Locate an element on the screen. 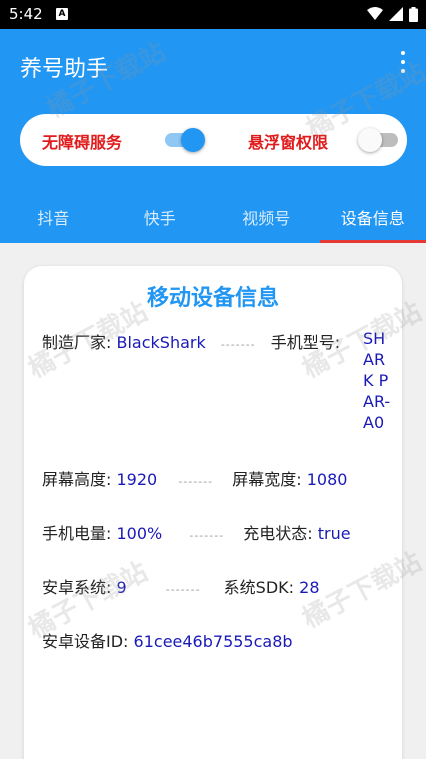  screen-height-value: 1920 is located at coordinates (137, 479).